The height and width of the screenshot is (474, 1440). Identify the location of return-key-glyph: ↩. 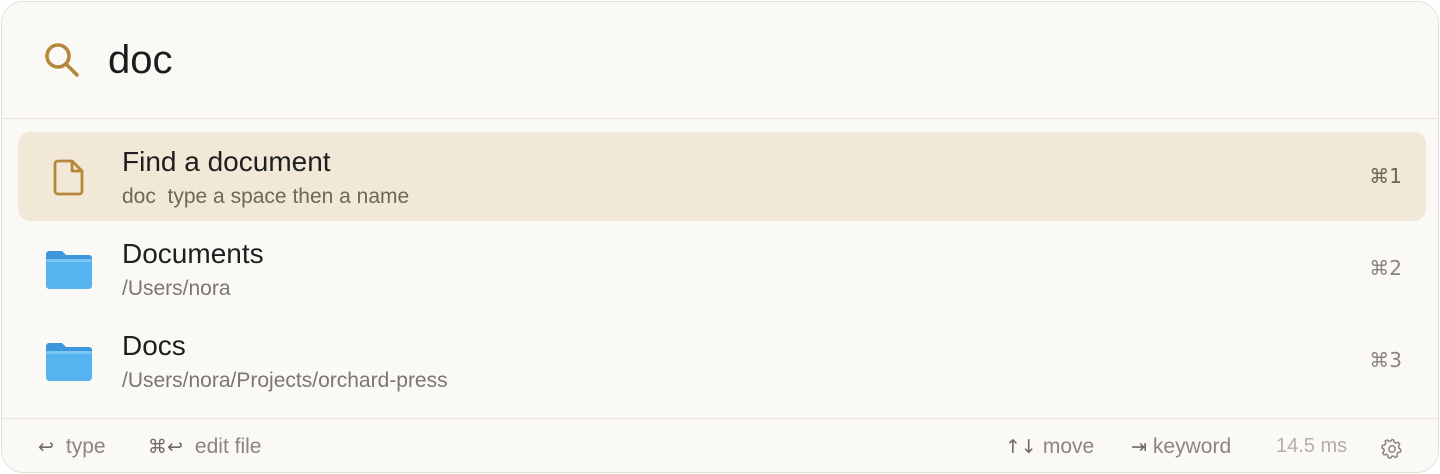
(46, 447).